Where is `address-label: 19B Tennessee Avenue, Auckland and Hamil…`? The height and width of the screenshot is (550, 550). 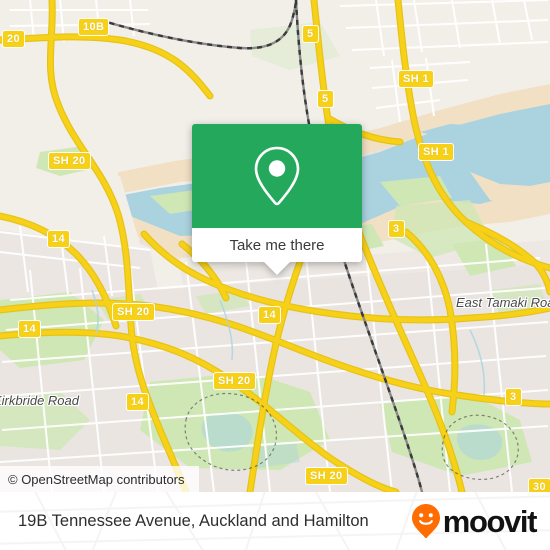 address-label: 19B Tennessee Avenue, Auckland and Hamil… is located at coordinates (193, 520).